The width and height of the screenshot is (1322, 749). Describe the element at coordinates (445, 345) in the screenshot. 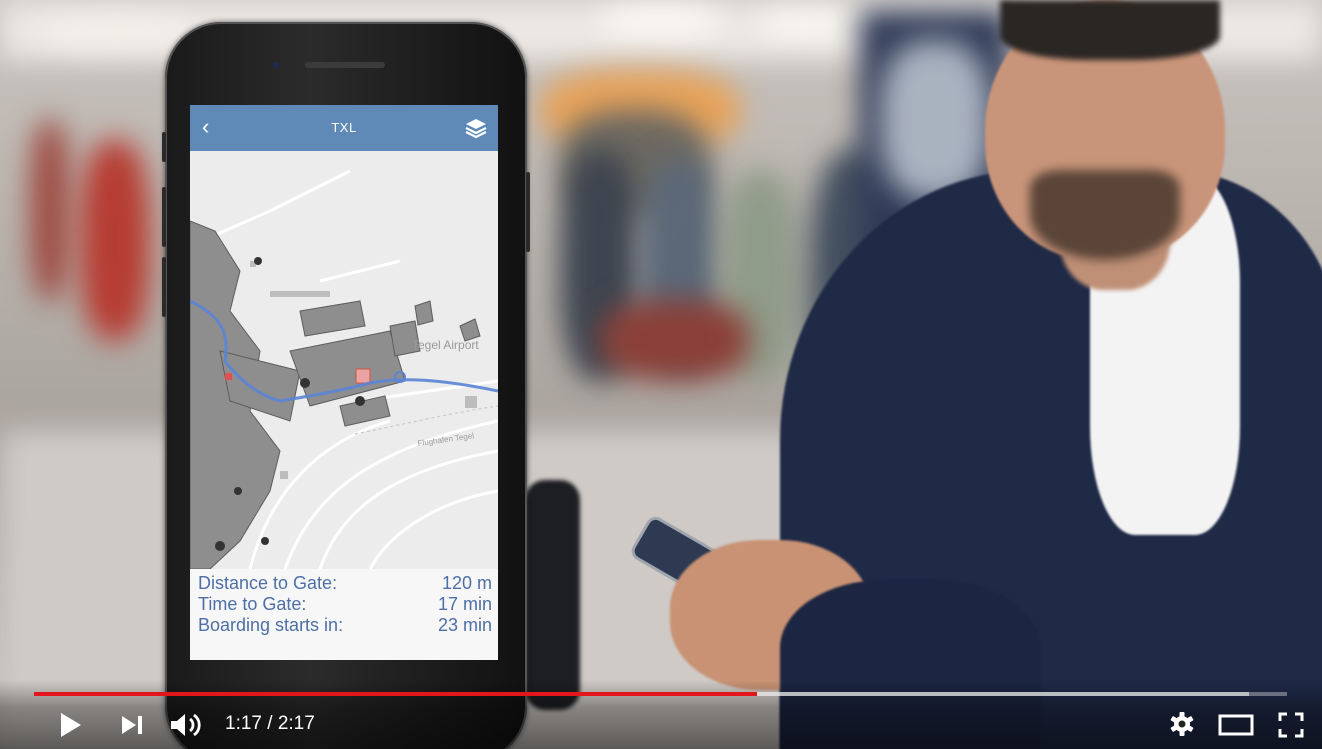

I see `map-label-airport: Tegel Airport` at that location.